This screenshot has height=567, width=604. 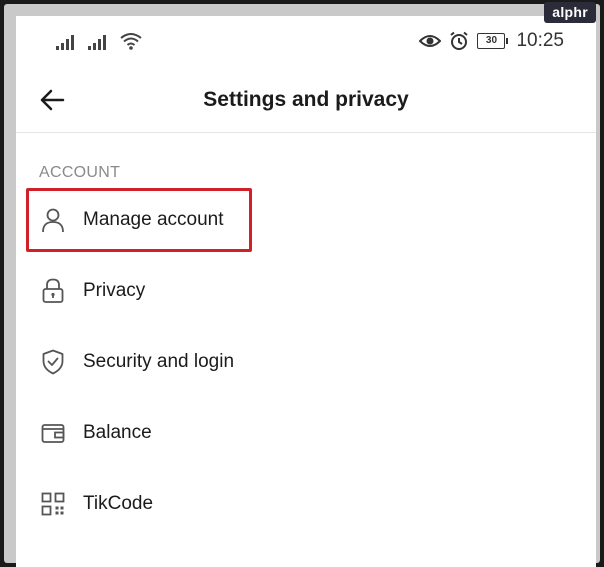 I want to click on battery-level: 30, so click(x=491, y=41).